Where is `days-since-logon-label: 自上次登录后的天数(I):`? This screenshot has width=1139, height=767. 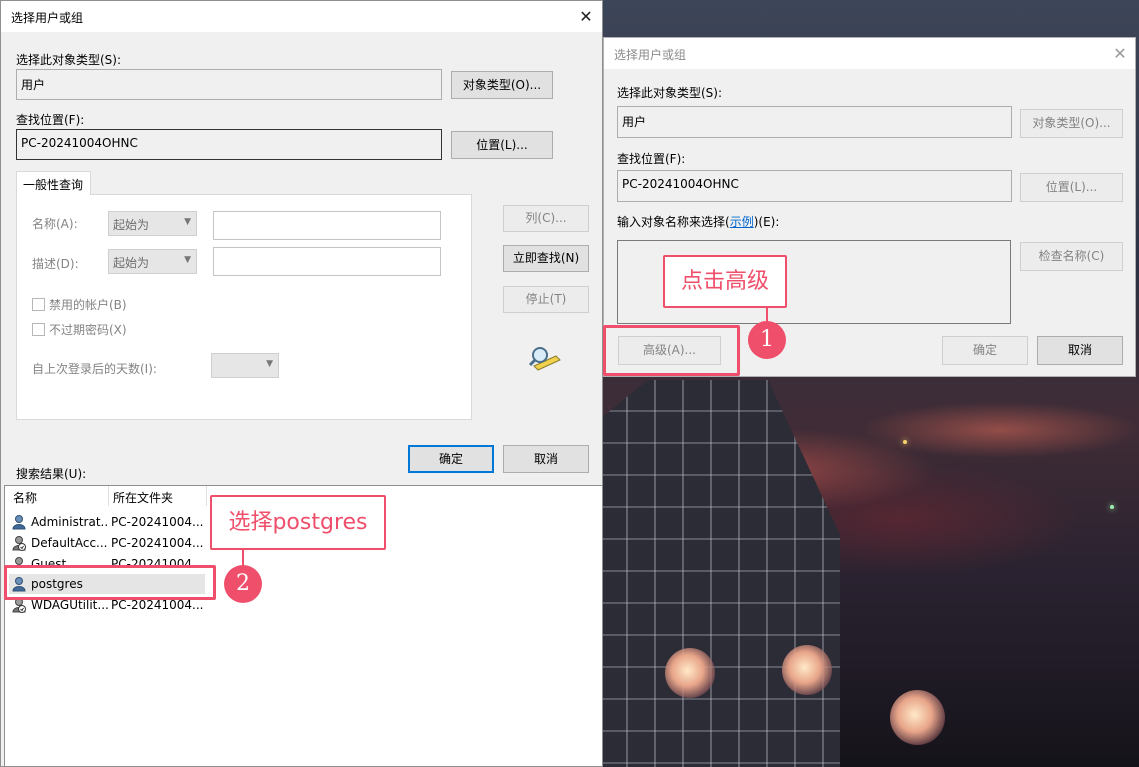
days-since-logon-label: 自上次登录后的天数(I): is located at coordinates (94, 369).